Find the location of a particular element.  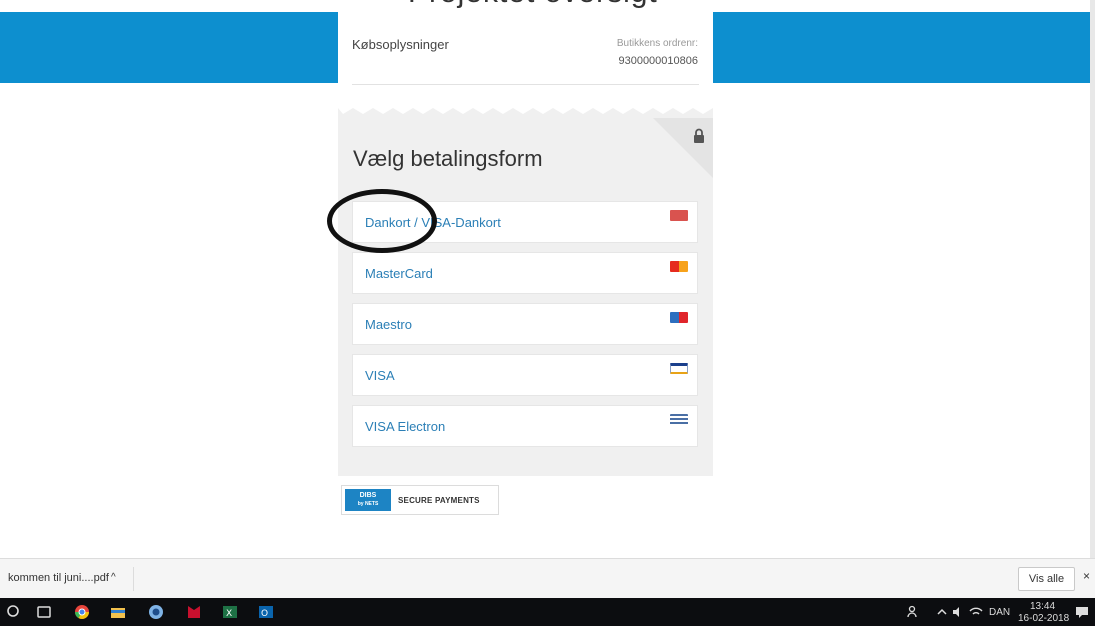

volume-icon is located at coordinates (958, 612).